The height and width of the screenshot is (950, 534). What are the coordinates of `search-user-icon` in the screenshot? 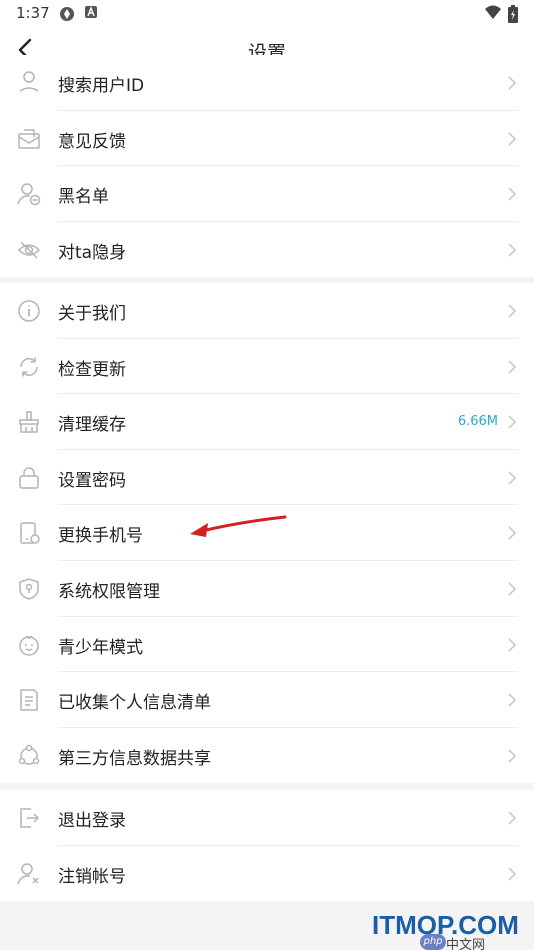 It's located at (29, 81).